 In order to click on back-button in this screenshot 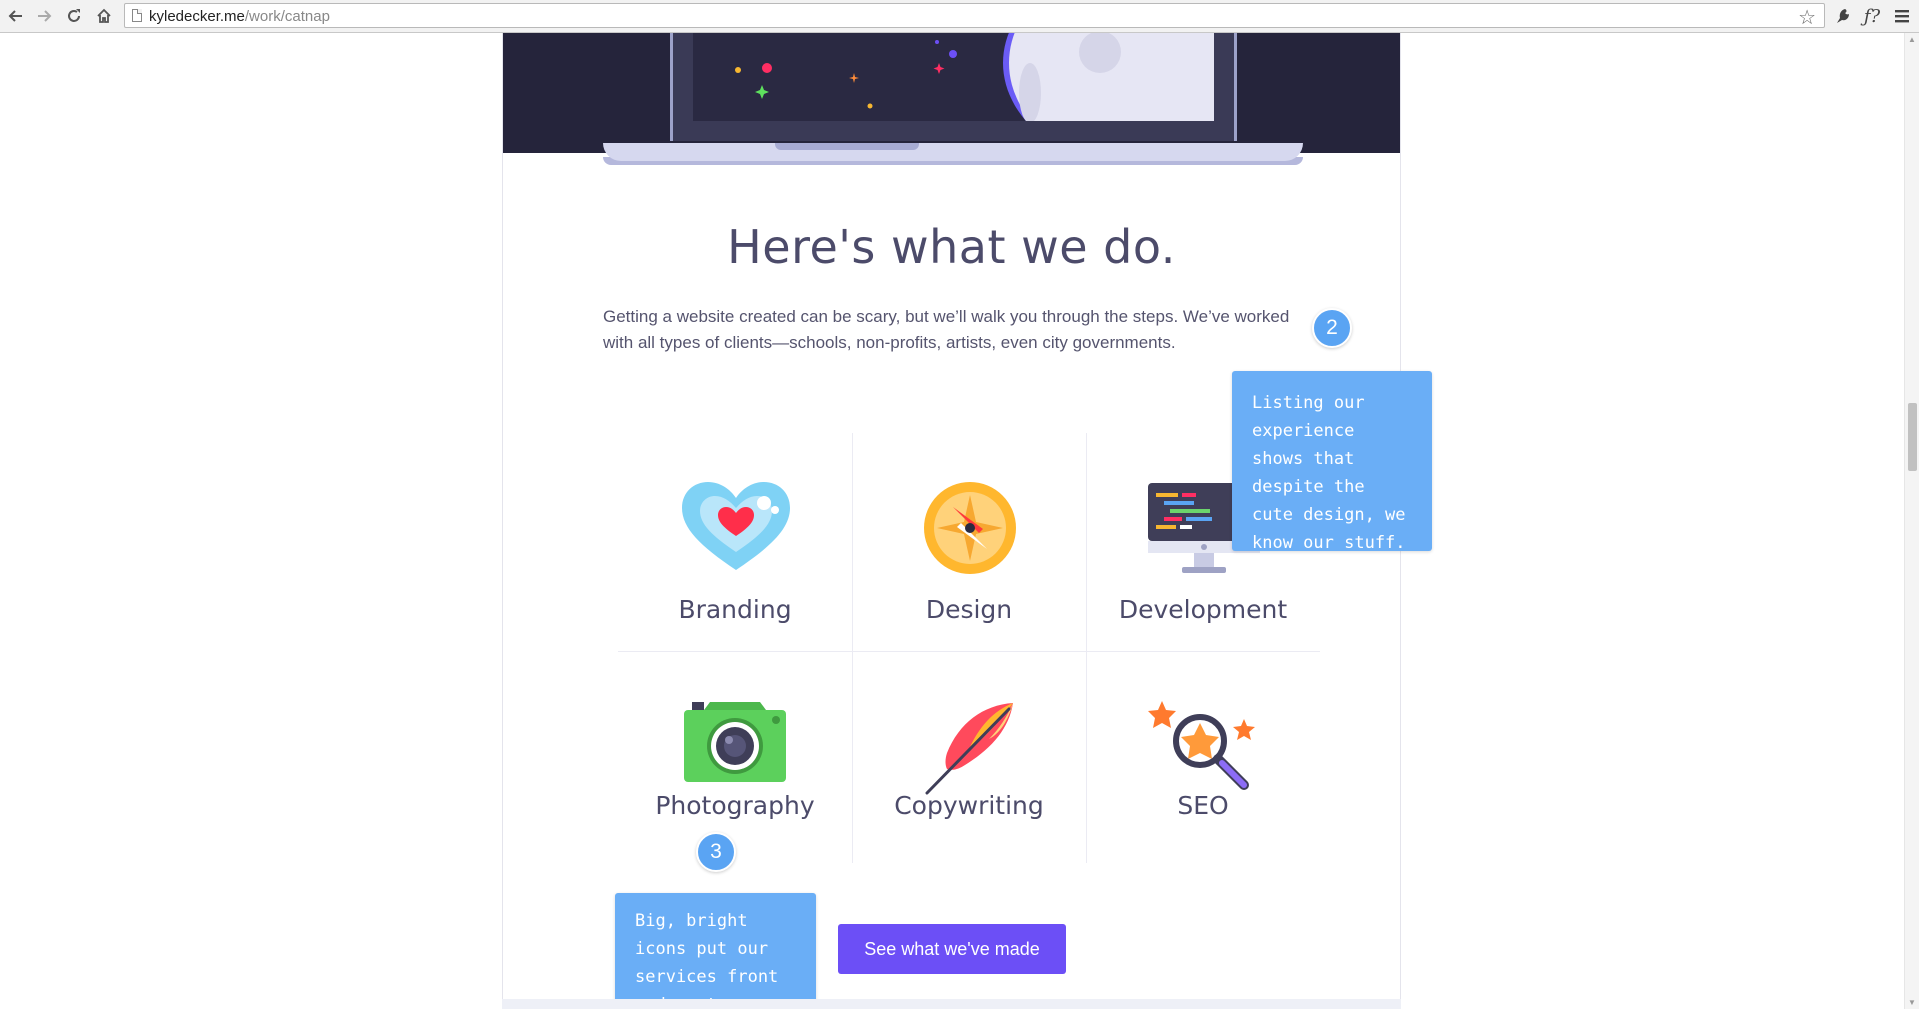, I will do `click(16, 16)`.